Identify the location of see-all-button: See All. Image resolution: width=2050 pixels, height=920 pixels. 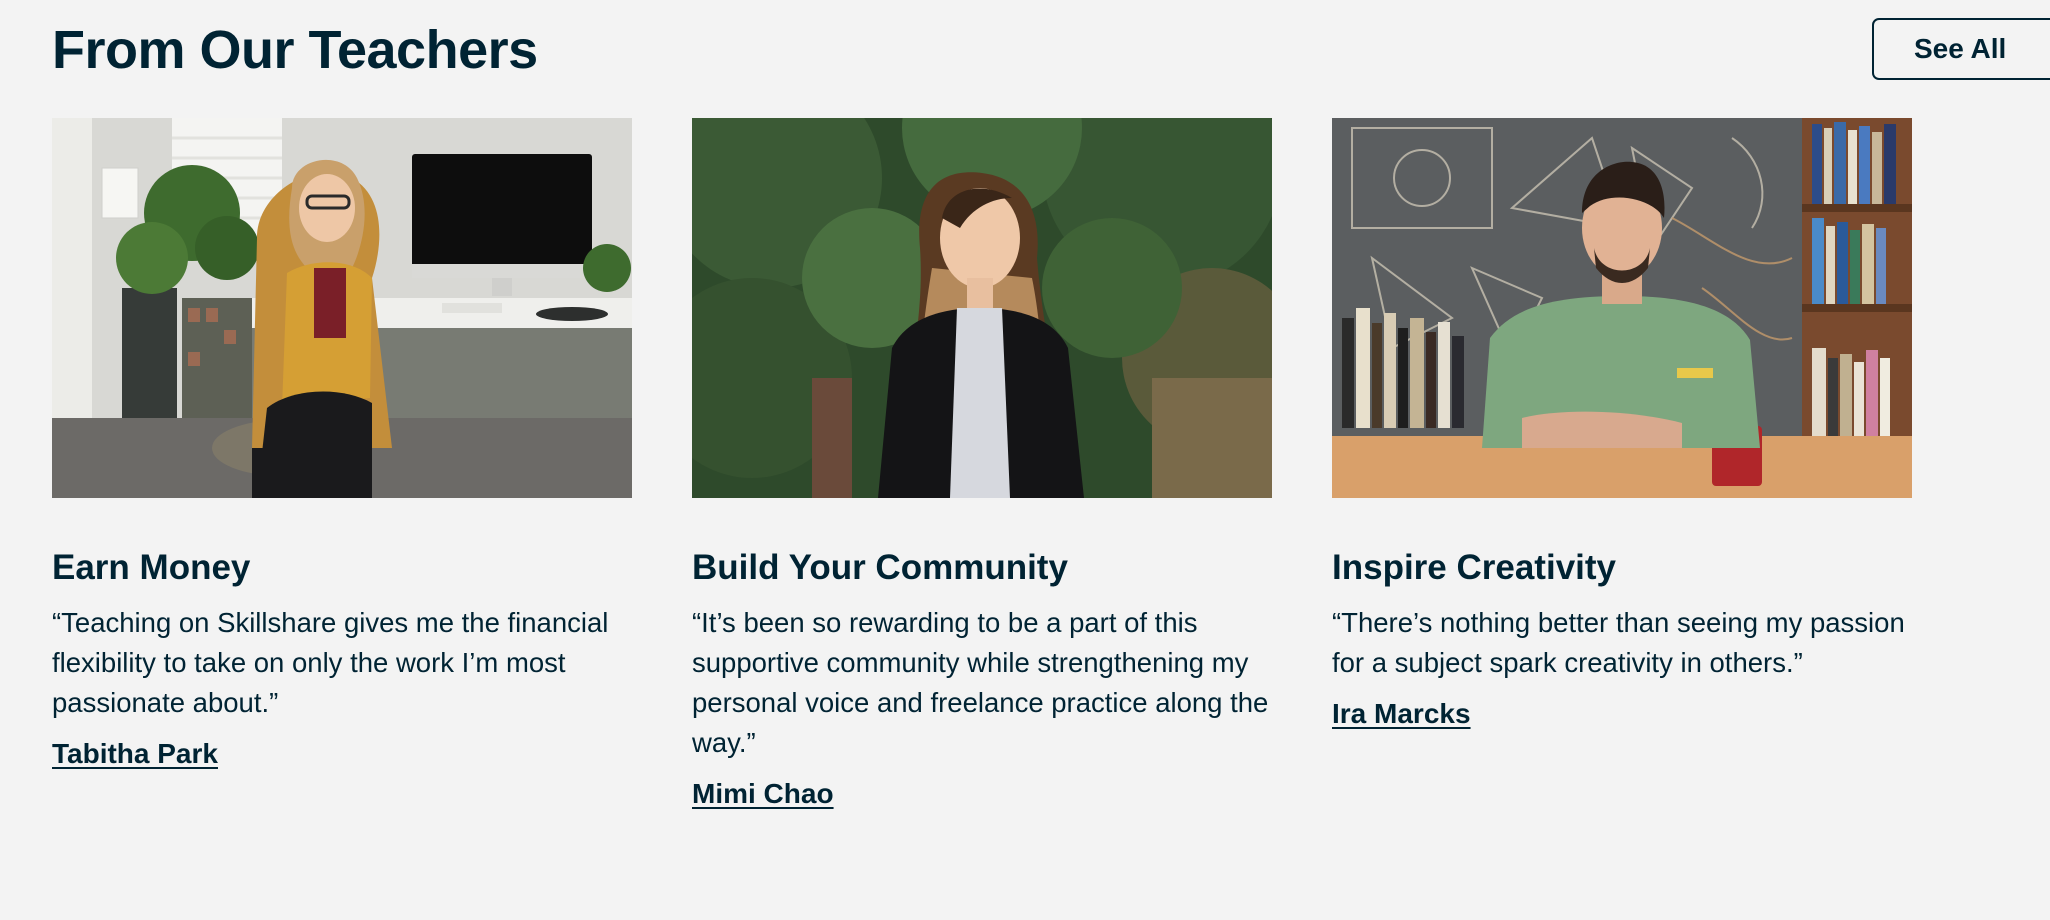
(1961, 49).